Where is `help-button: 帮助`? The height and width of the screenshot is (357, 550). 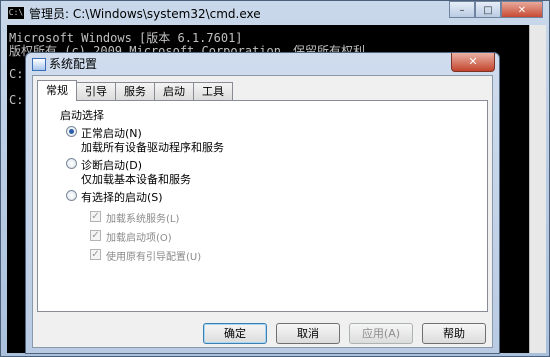
help-button: 帮助 is located at coordinates (454, 333).